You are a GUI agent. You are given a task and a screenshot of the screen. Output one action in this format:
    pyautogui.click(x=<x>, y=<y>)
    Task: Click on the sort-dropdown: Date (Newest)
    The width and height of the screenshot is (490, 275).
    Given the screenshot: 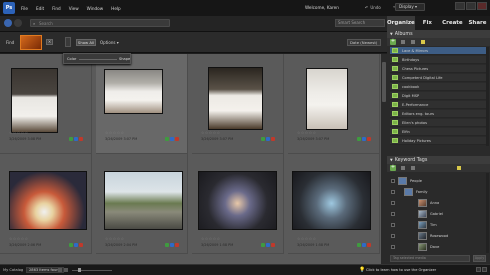 What is the action you would take?
    pyautogui.click(x=364, y=42)
    